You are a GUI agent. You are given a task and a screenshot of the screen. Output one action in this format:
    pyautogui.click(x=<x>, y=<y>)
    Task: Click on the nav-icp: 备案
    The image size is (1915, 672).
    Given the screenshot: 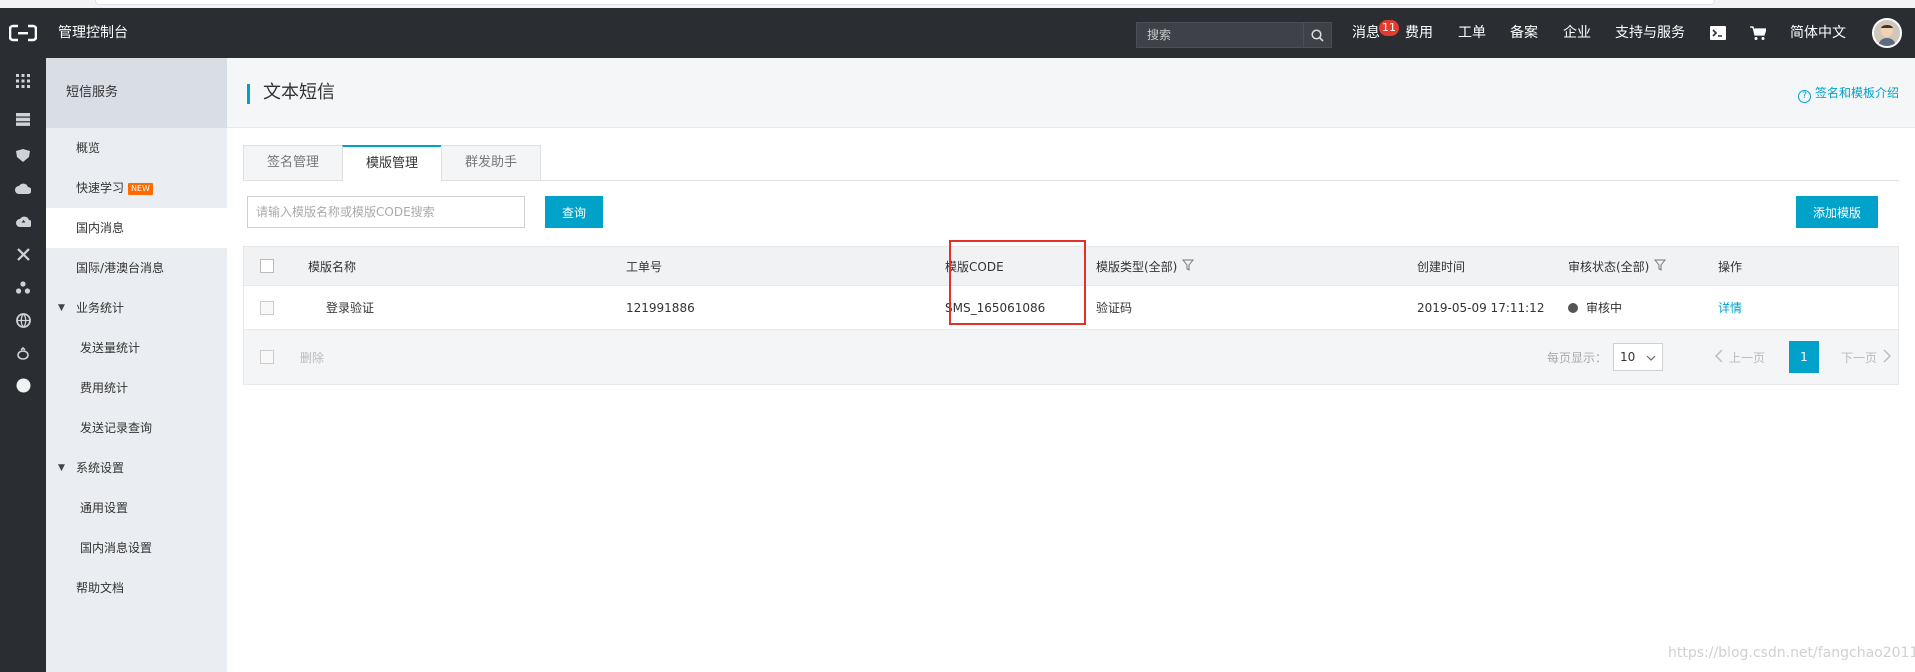 What is the action you would take?
    pyautogui.click(x=1524, y=33)
    